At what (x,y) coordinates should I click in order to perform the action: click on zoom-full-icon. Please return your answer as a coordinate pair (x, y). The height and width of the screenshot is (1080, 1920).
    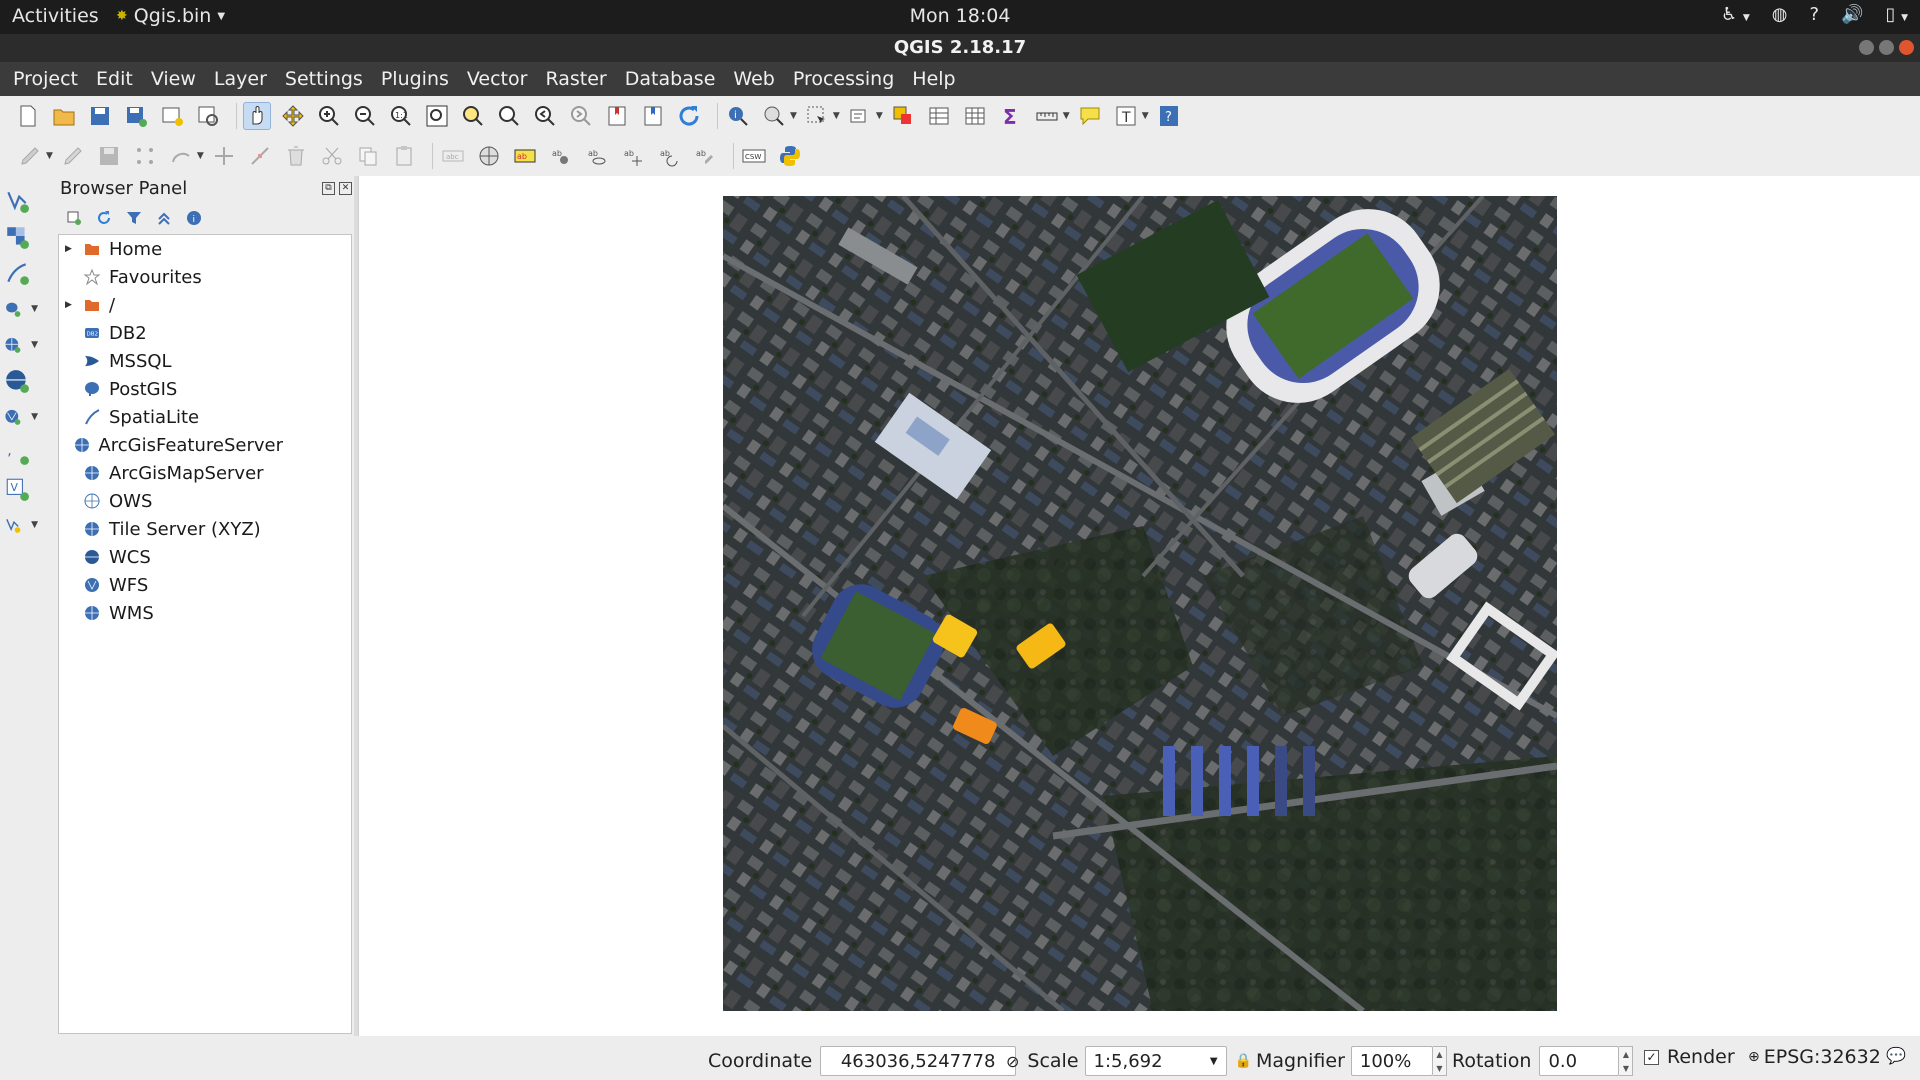
    Looking at the image, I should click on (437, 116).